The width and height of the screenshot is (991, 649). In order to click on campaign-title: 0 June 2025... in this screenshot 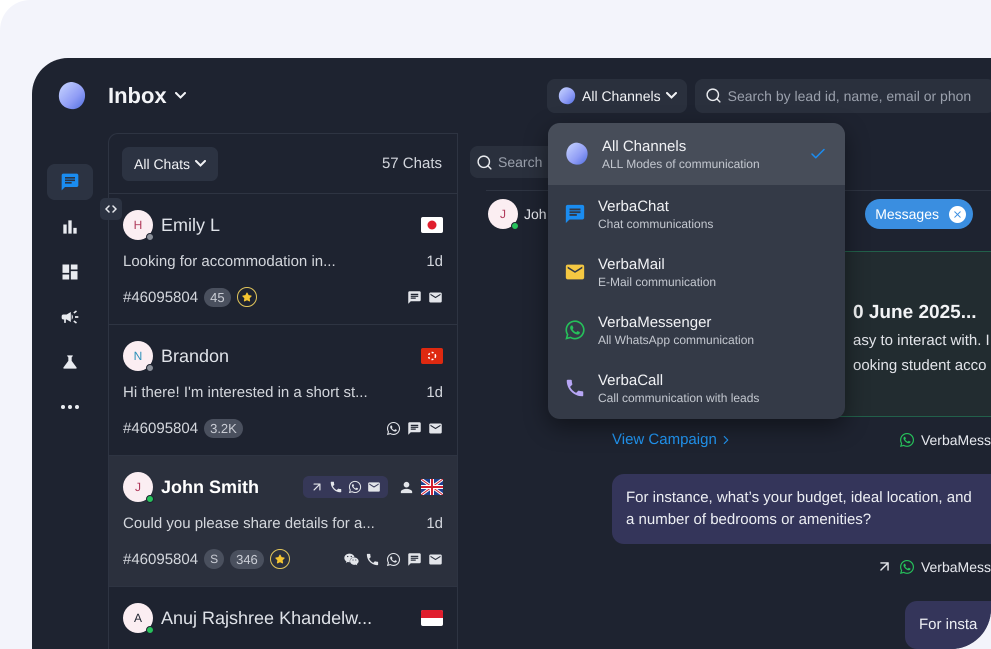, I will do `click(915, 313)`.